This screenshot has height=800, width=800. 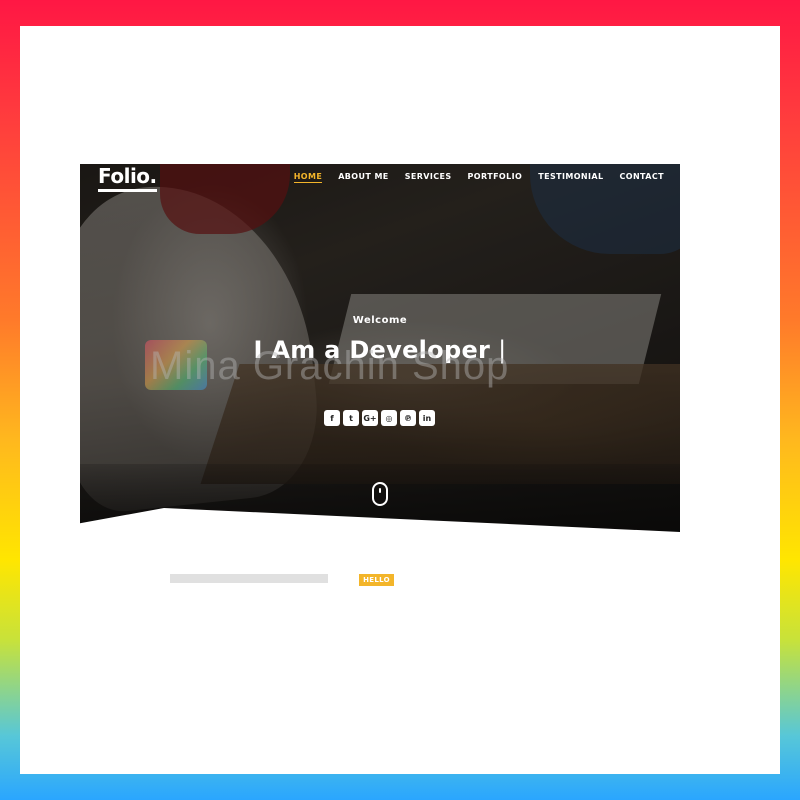 What do you see at coordinates (308, 177) in the screenshot?
I see `nav-item-home: HOME` at bounding box center [308, 177].